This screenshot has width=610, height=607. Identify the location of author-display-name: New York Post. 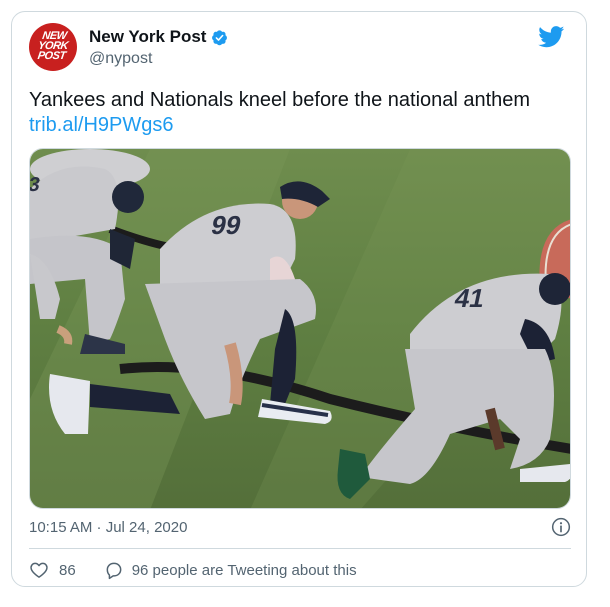
(147, 37).